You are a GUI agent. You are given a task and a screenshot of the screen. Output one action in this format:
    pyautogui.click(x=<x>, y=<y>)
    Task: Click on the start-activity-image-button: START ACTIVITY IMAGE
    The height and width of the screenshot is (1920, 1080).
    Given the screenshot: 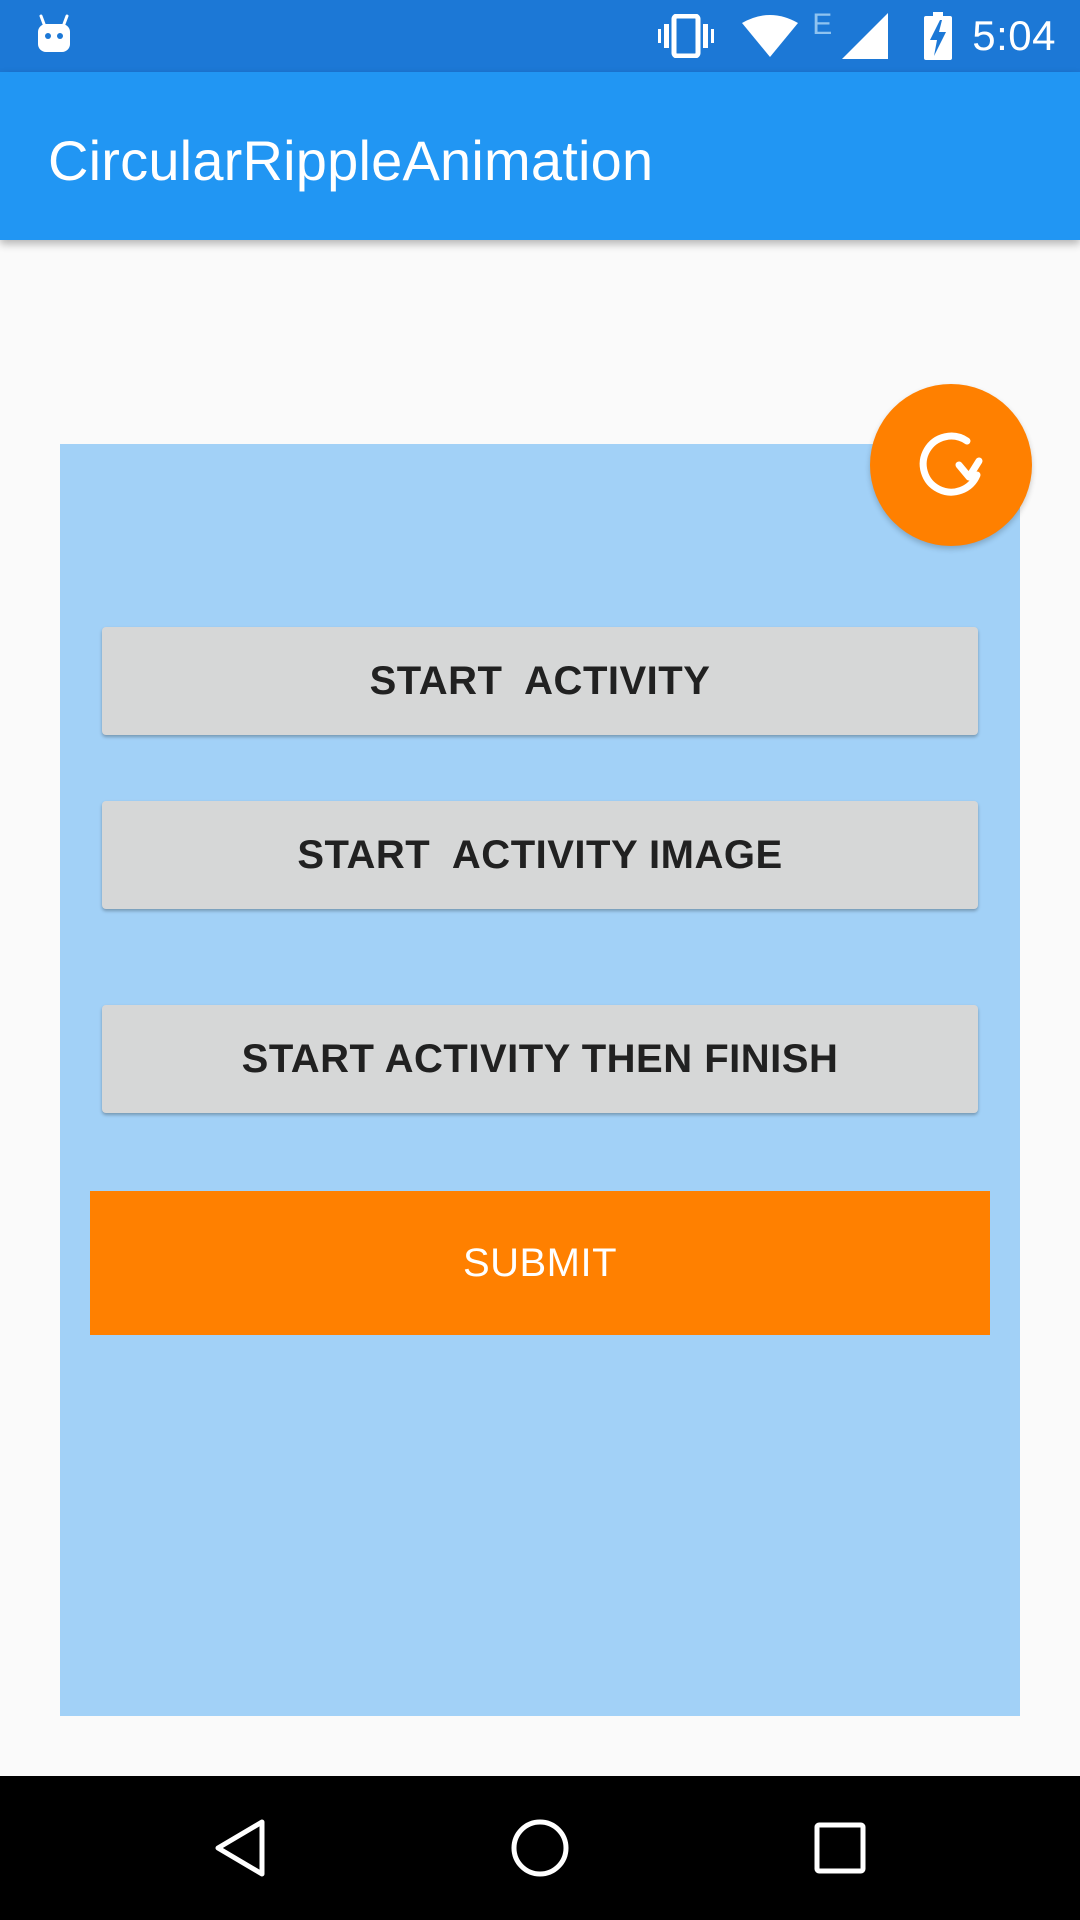 What is the action you would take?
    pyautogui.click(x=540, y=855)
    